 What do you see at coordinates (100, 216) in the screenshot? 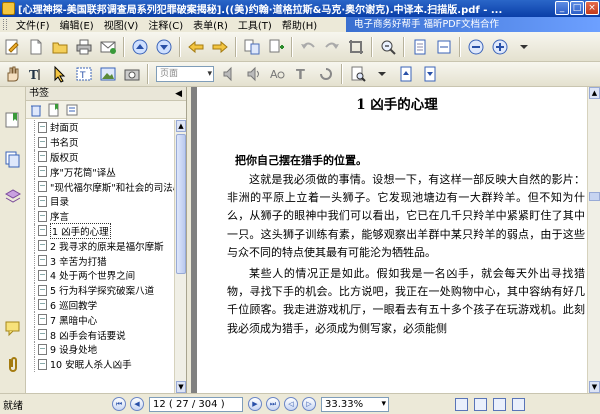
I see `bookmark-item: 序言` at bounding box center [100, 216].